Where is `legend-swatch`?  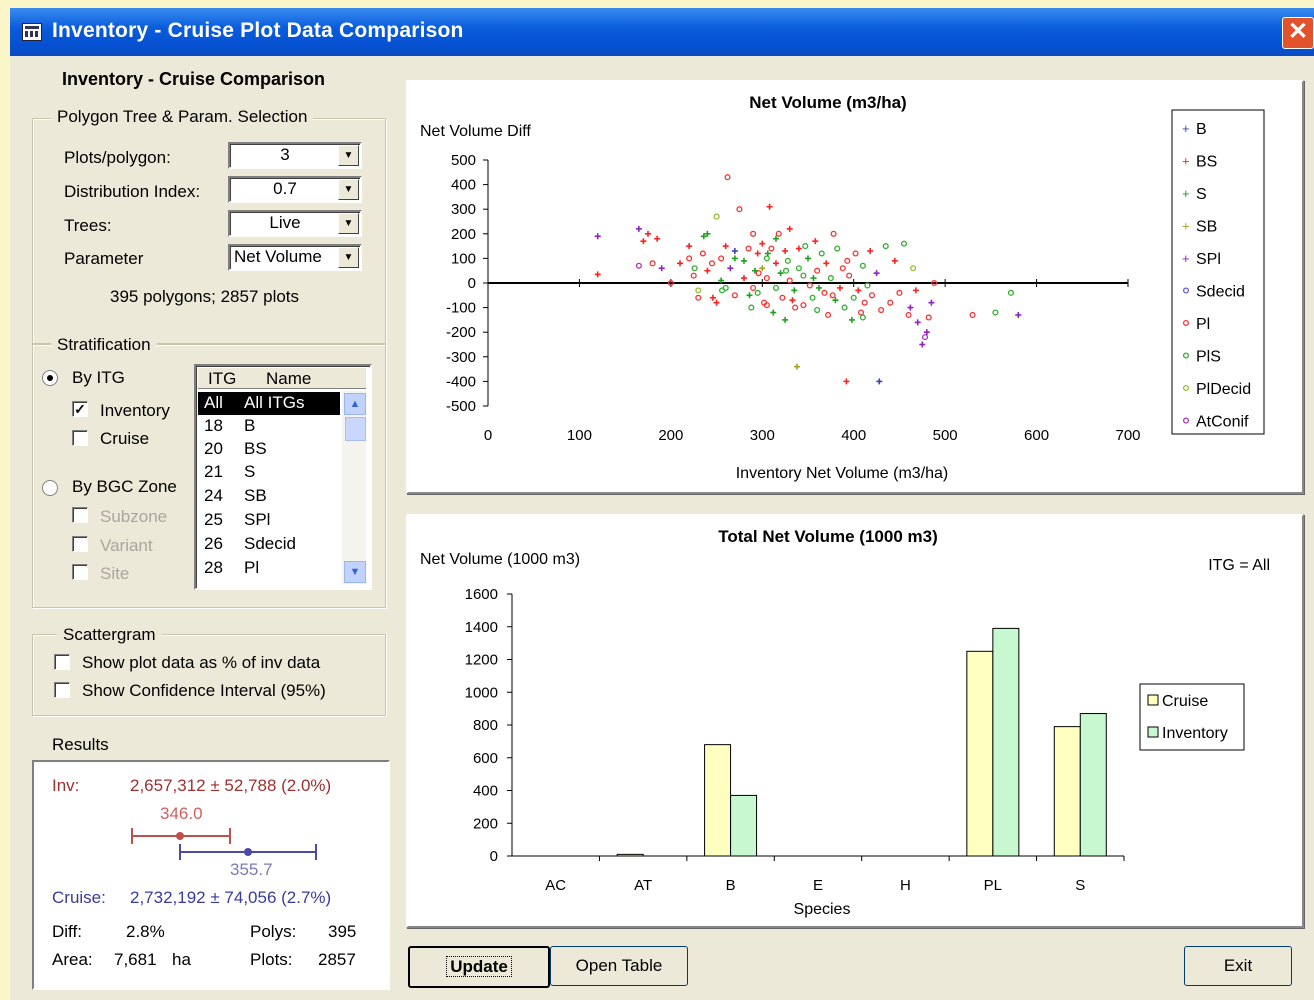
legend-swatch is located at coordinates (1153, 700).